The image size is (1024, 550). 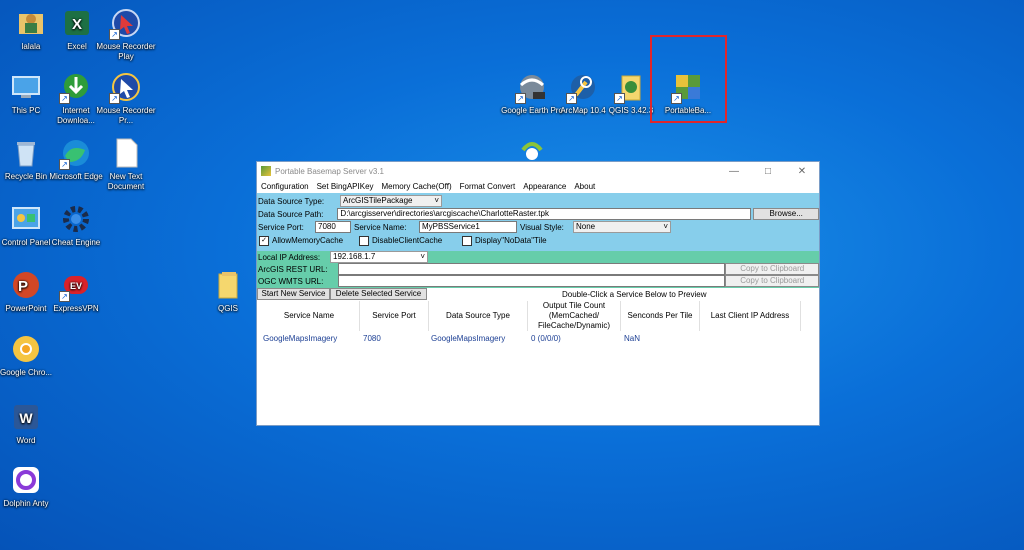 What do you see at coordinates (126, 153) in the screenshot?
I see `text-document-icon` at bounding box center [126, 153].